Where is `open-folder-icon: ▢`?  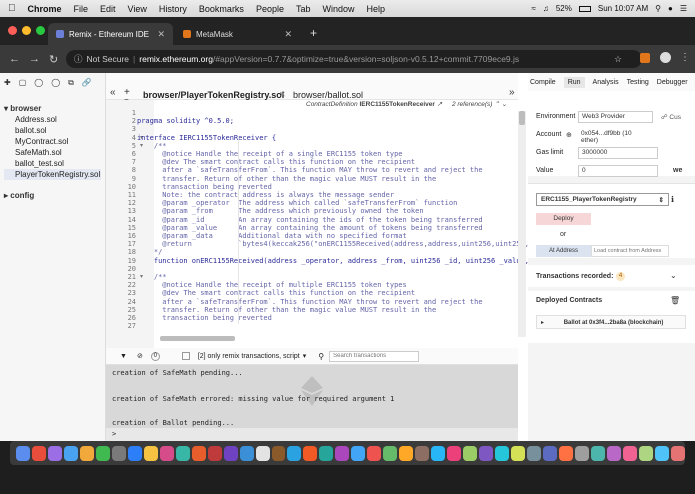 open-folder-icon: ▢ is located at coordinates (23, 83).